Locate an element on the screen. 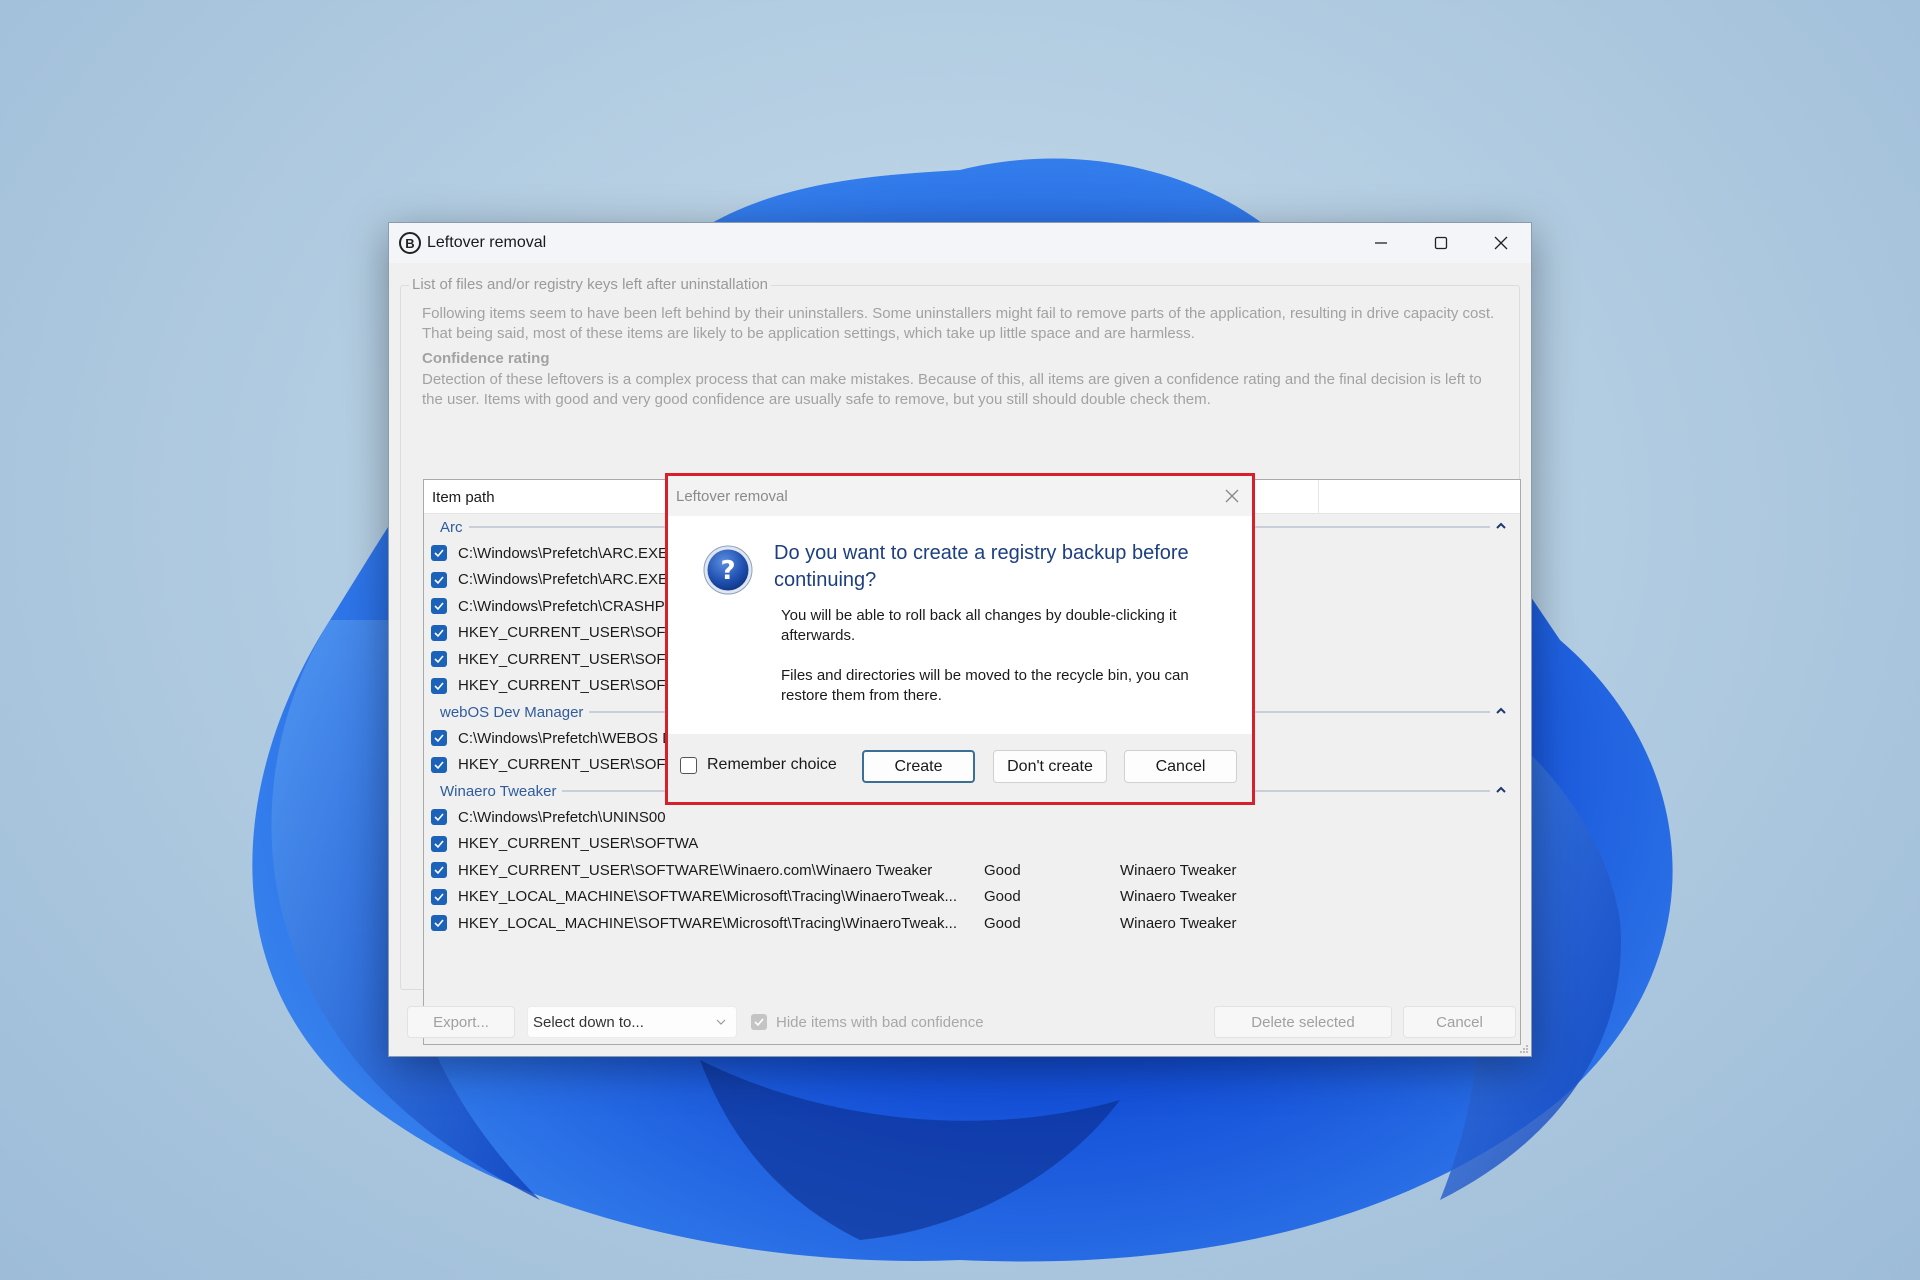  hide-bad-confidence-checkbox: Hide items with bad confidence is located at coordinates (867, 1022).